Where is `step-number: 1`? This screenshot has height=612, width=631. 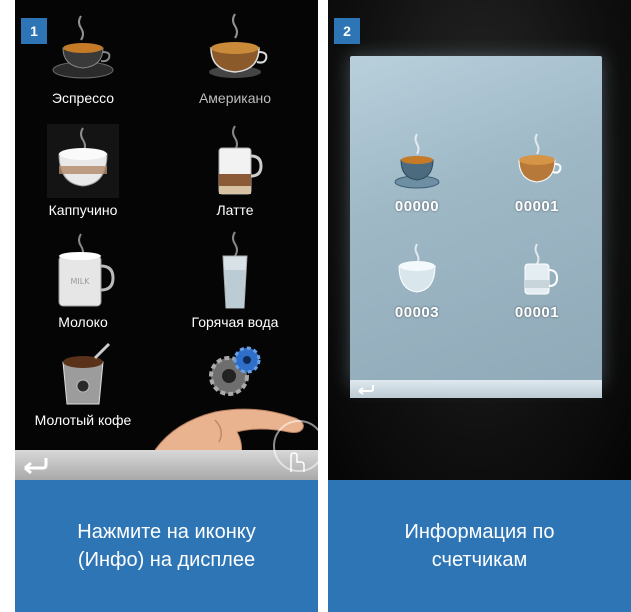 step-number: 1 is located at coordinates (34, 31).